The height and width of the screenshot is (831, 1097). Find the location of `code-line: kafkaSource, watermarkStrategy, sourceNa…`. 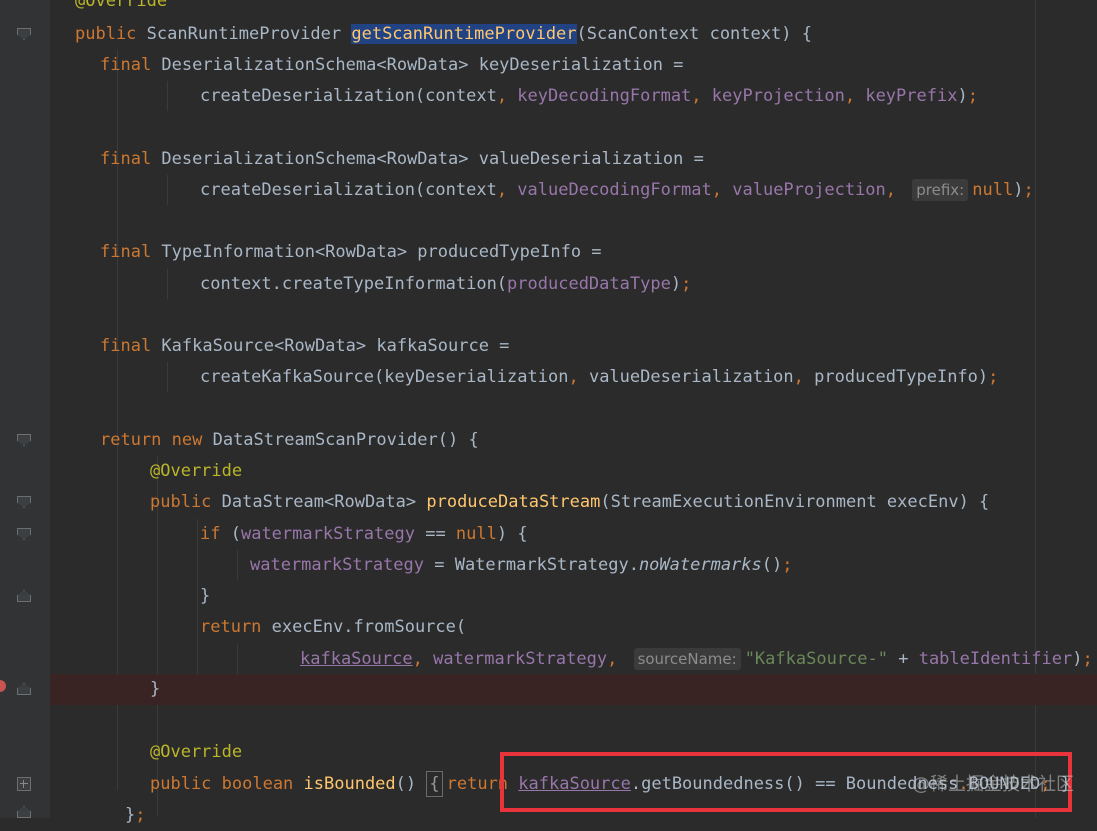

code-line: kafkaSource, watermarkStrategy, sourceNa… is located at coordinates (573, 659).